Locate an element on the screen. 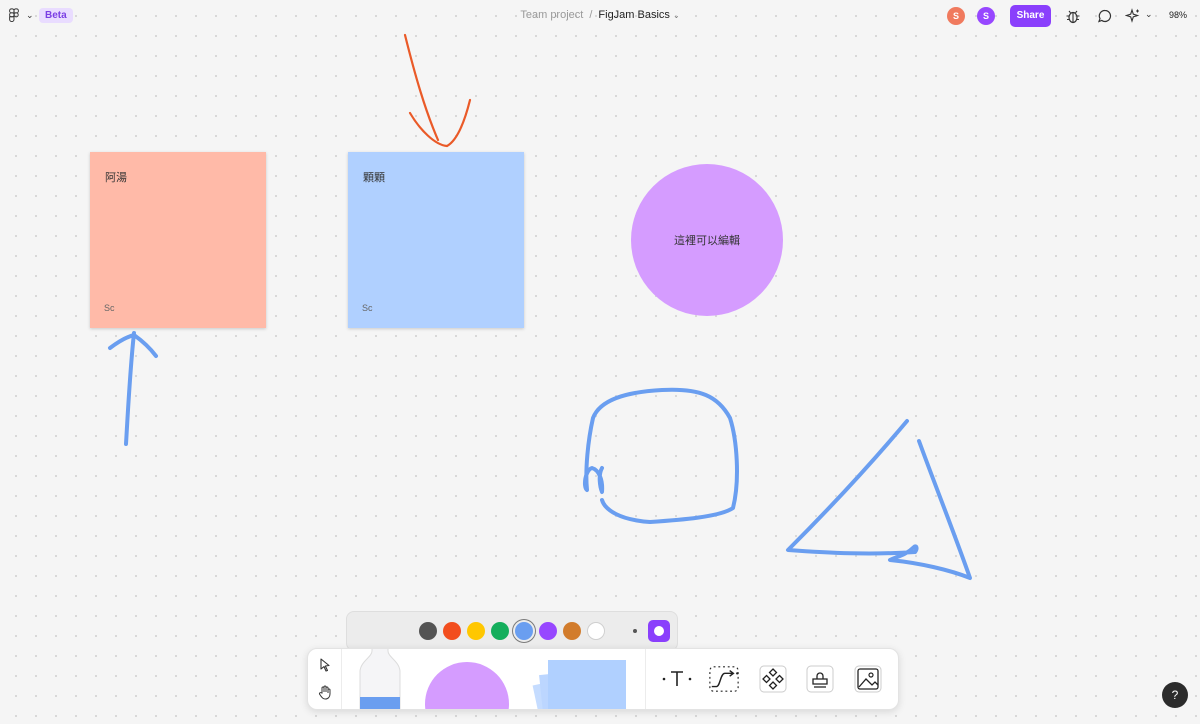 Image resolution: width=1200 pixels, height=724 pixels. color-swatch-purple is located at coordinates (548, 631).